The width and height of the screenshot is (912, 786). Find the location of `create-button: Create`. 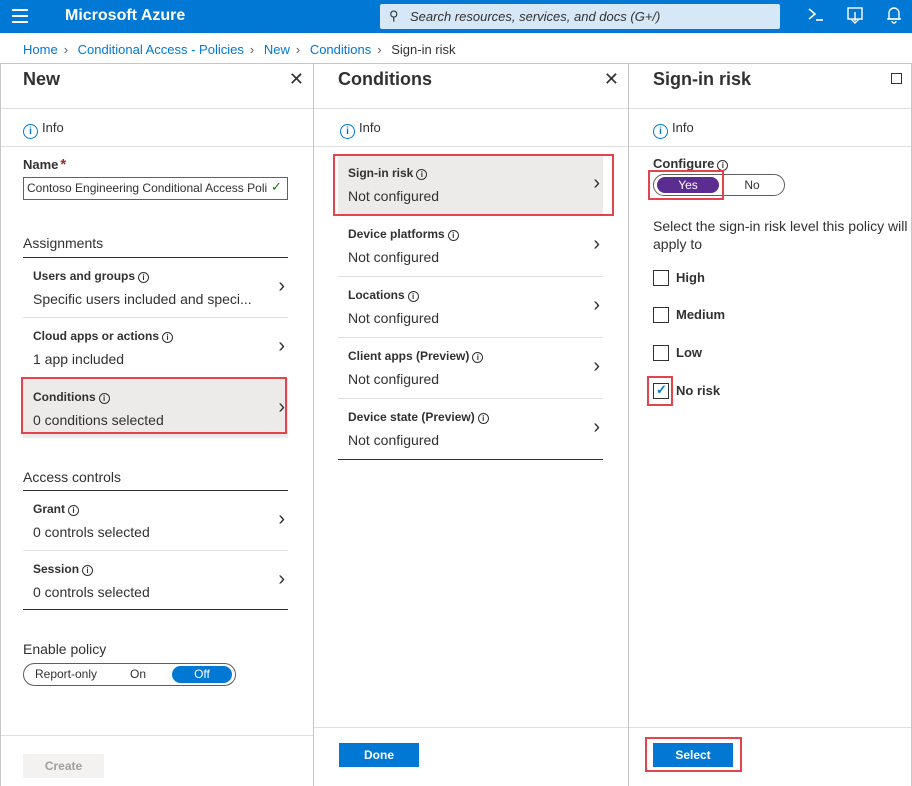

create-button: Create is located at coordinates (63, 766).